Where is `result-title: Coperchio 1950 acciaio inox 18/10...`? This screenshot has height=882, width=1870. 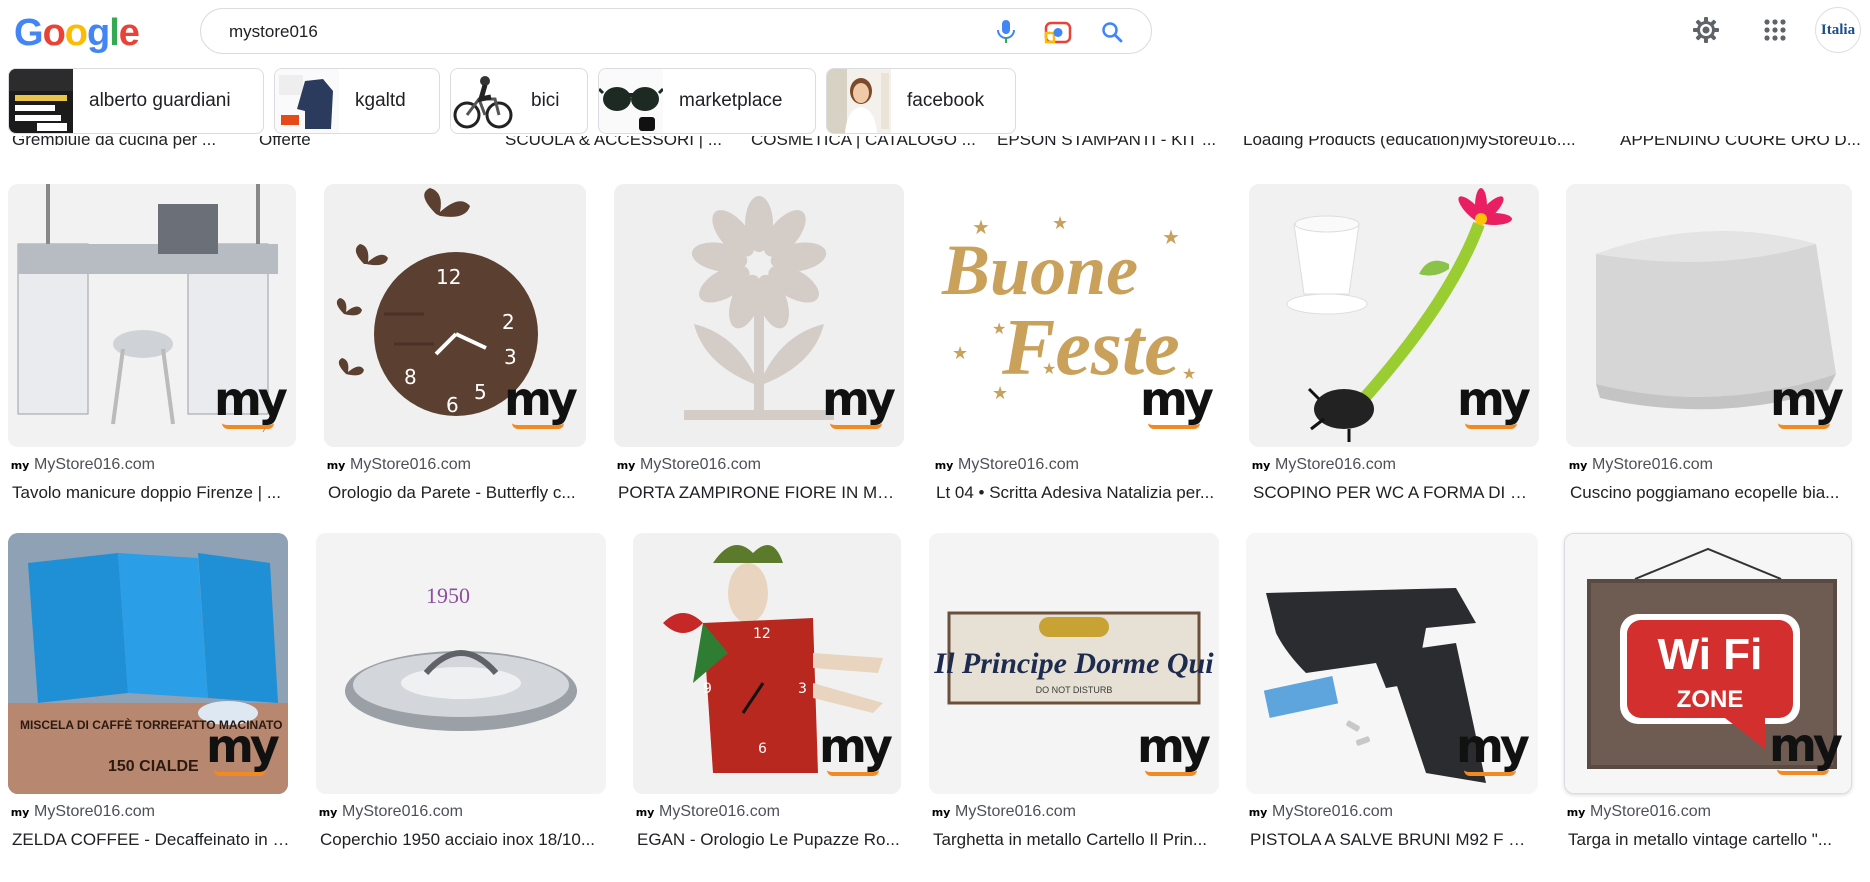
result-title: Coperchio 1950 acciaio inox 18/10... is located at coordinates (462, 840).